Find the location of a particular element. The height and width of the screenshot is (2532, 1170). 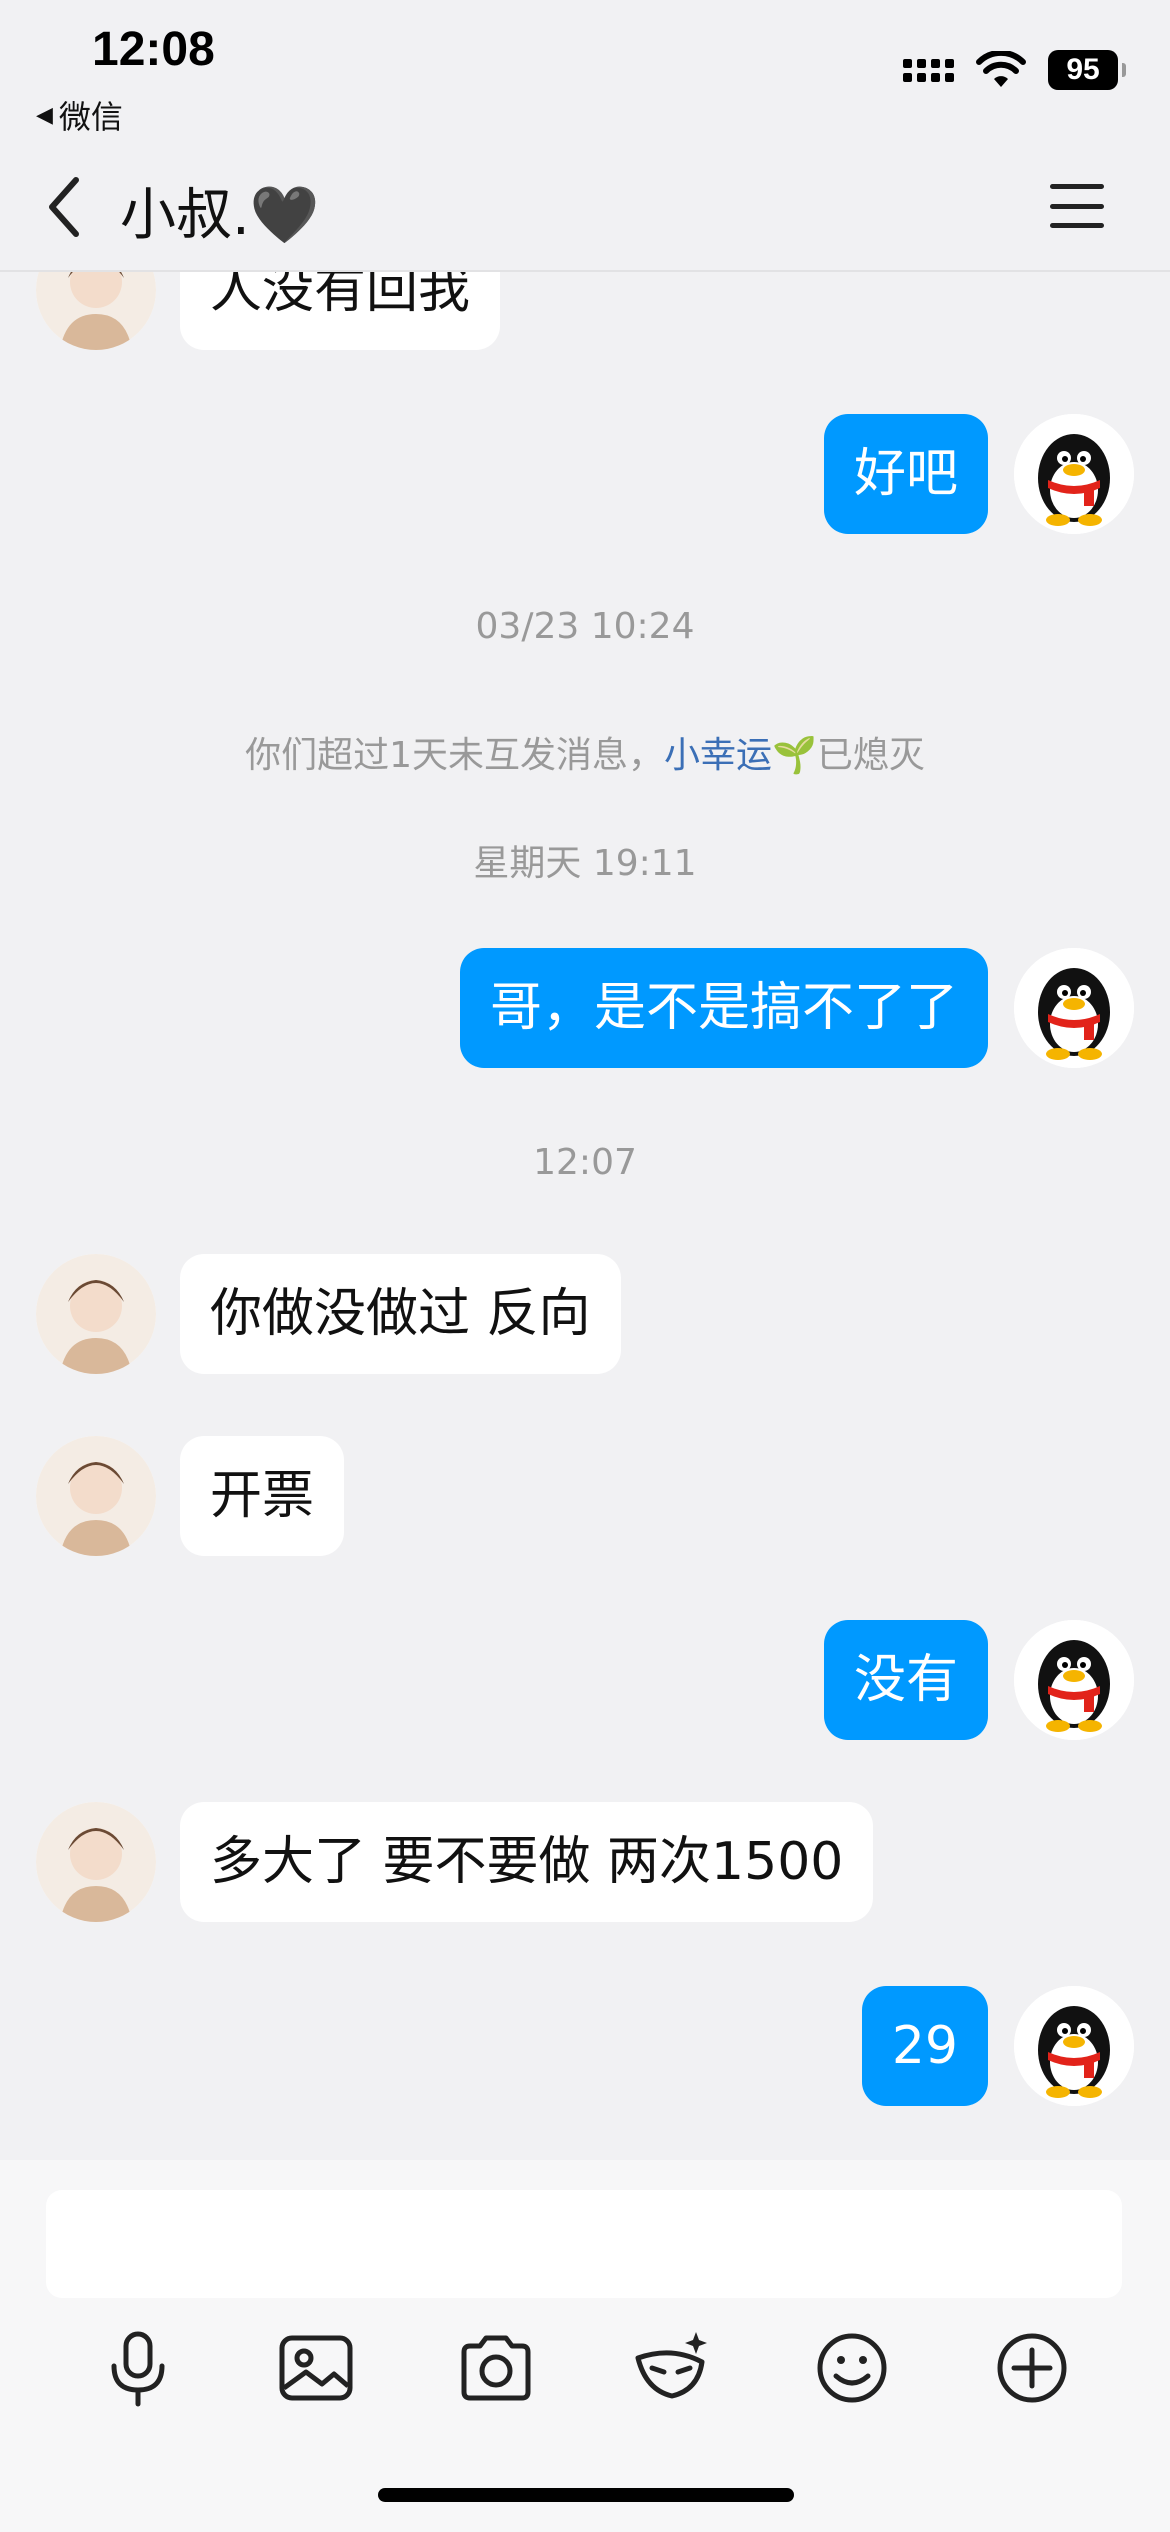

input-panel is located at coordinates (585, 2346).